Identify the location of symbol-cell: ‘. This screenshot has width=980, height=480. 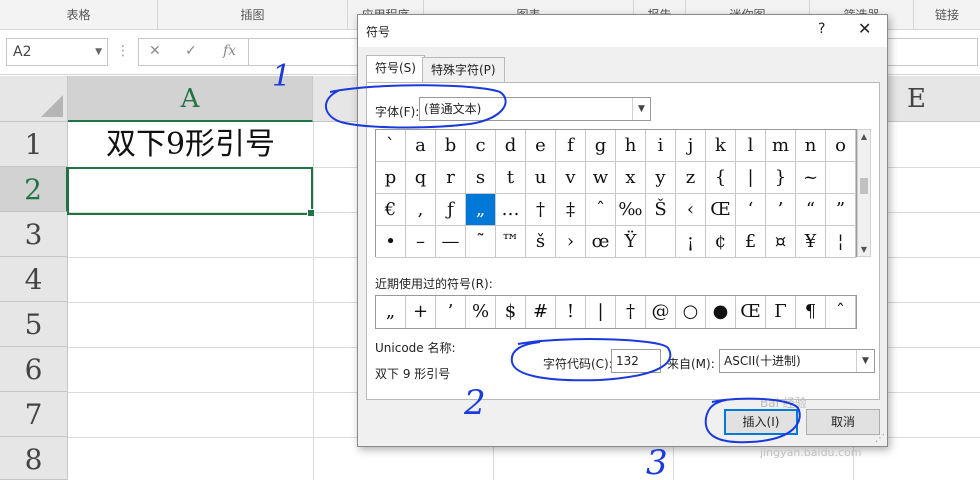
(751, 210).